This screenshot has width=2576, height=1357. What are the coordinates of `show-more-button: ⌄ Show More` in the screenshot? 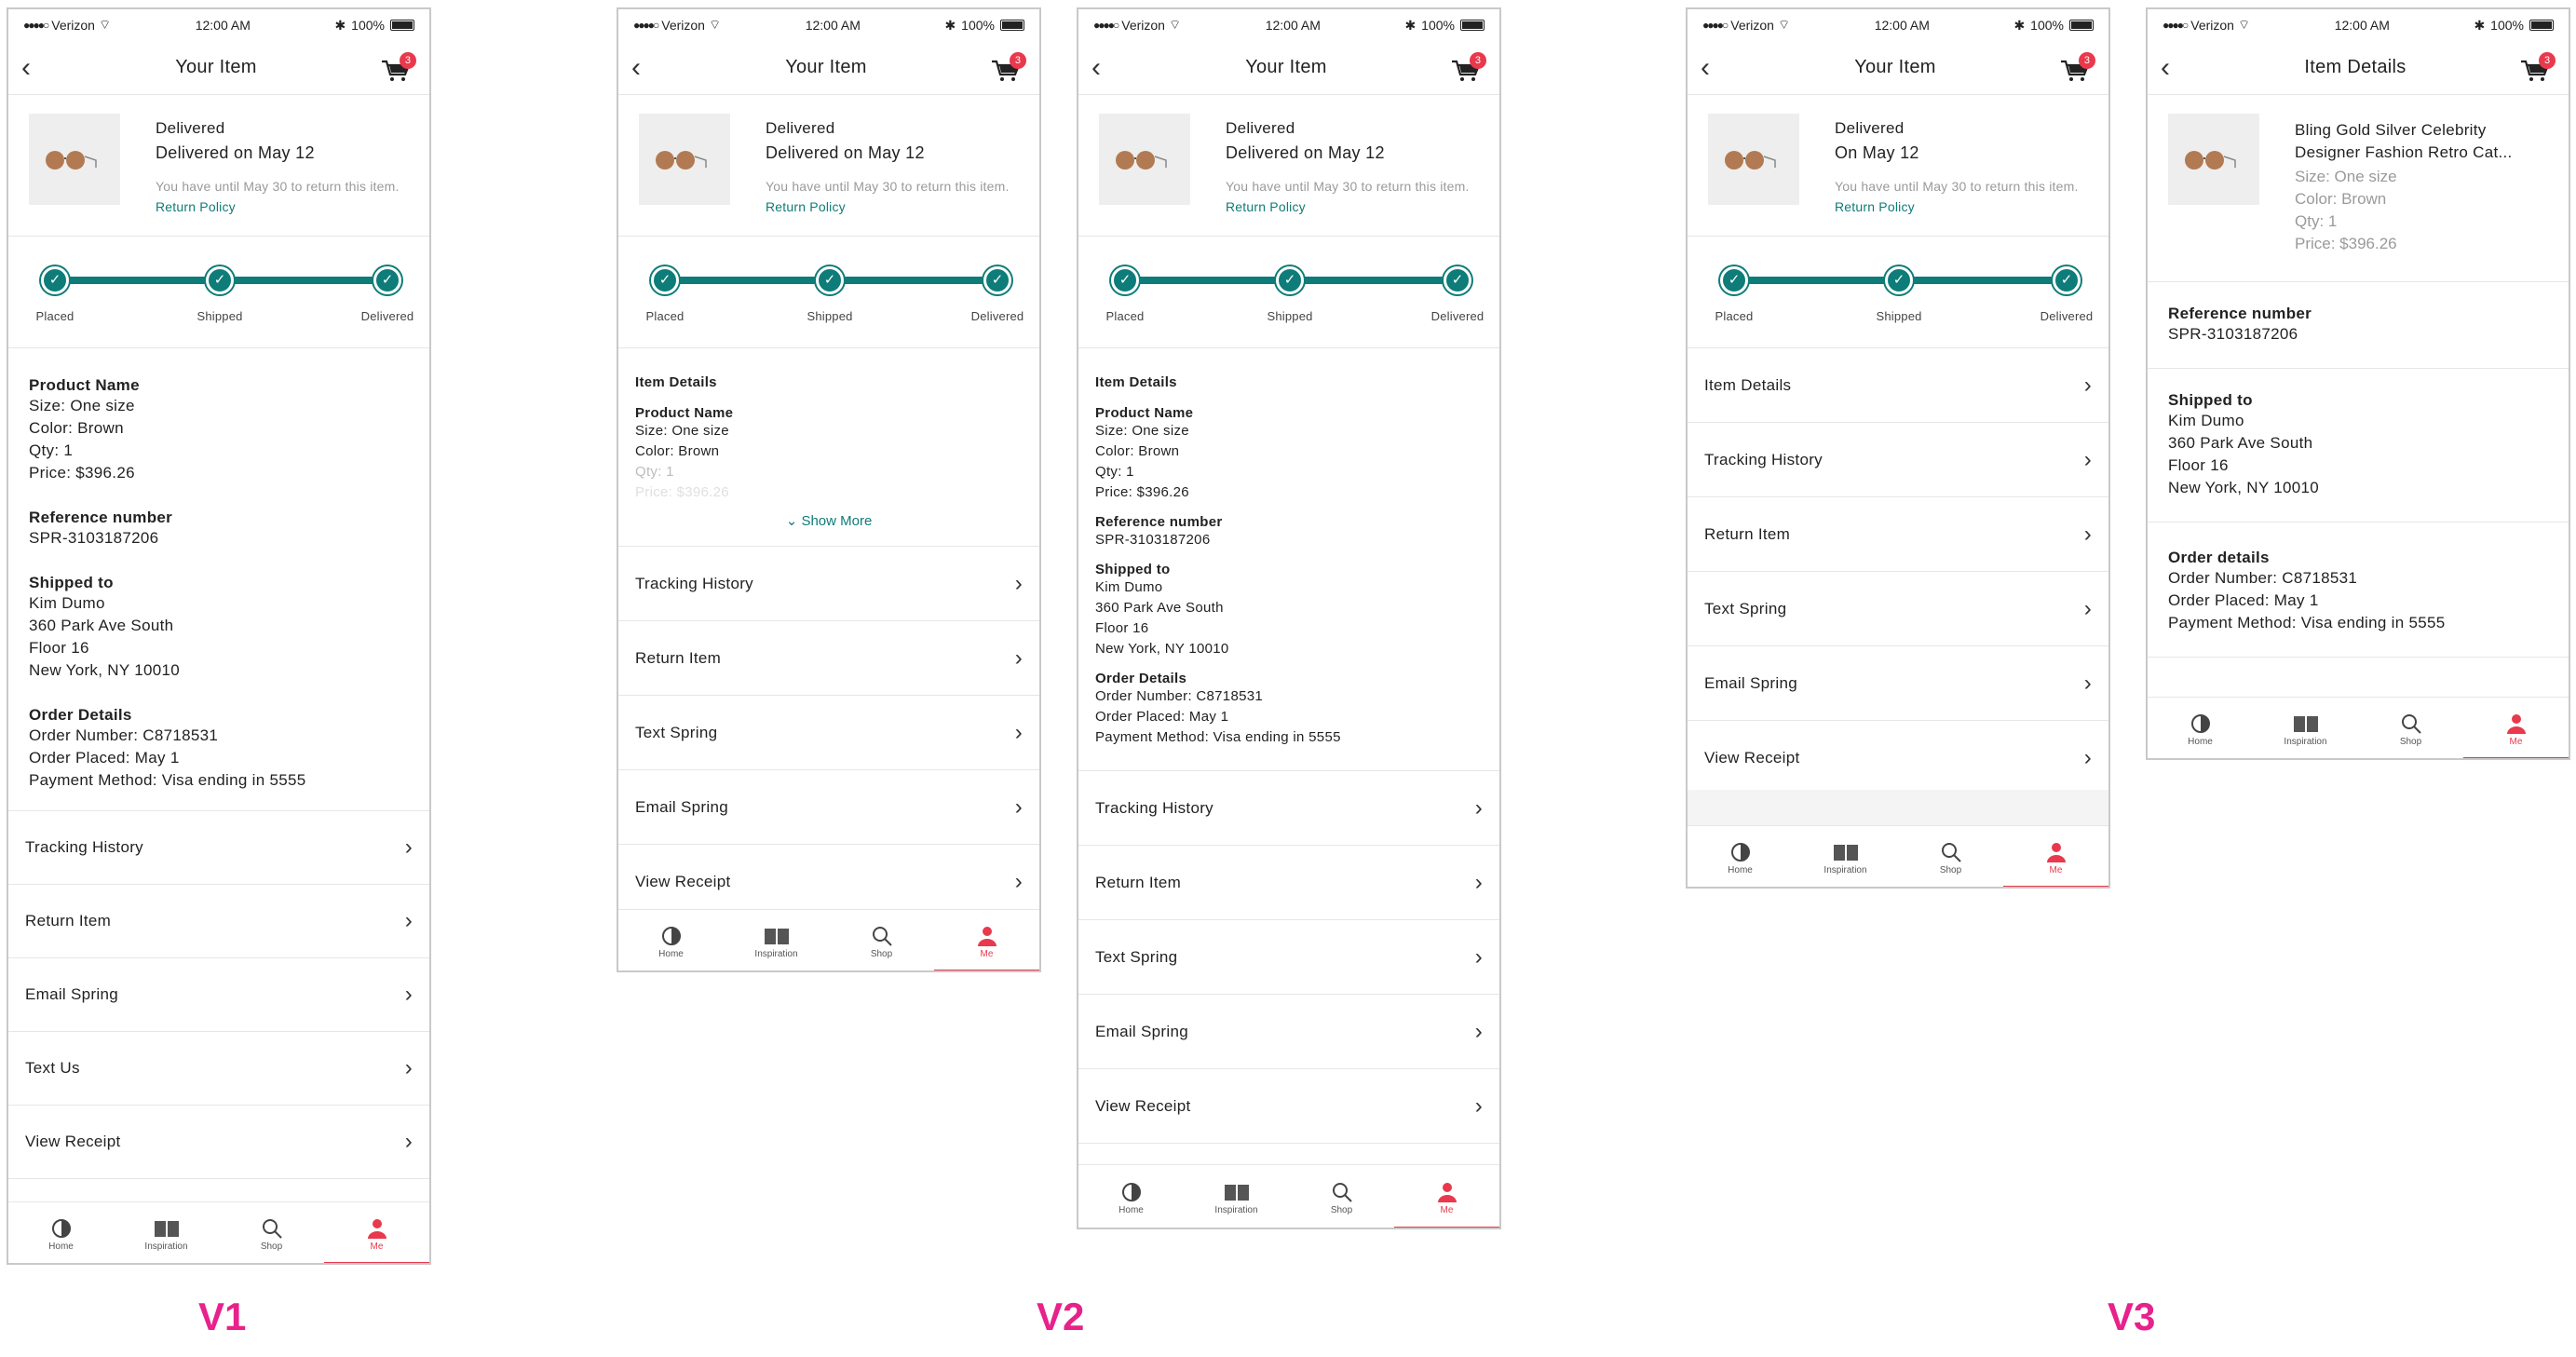 It's located at (829, 524).